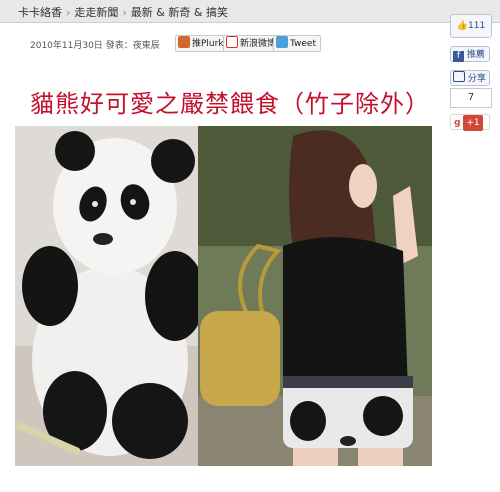  I want to click on facebook-recommend-button: f 推薦, so click(470, 54).